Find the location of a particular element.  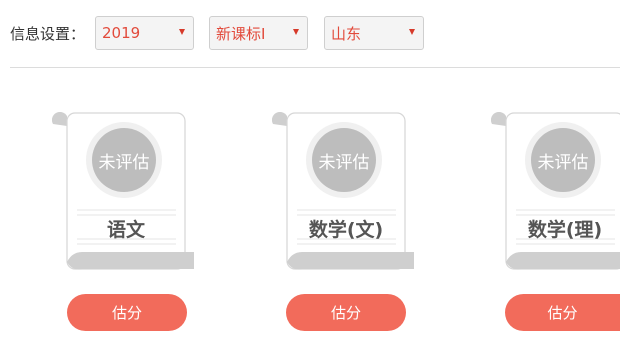

subject-card-chinese: 未评估 语文 is located at coordinates (124, 192).